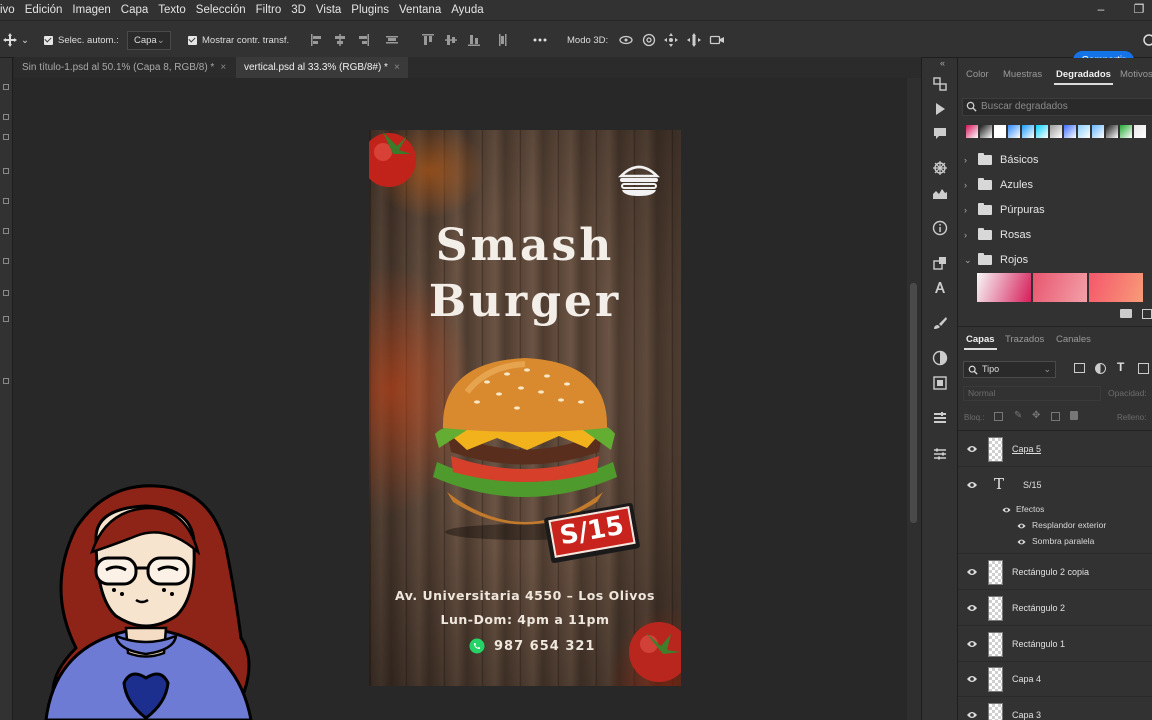  What do you see at coordinates (503, 40) in the screenshot?
I see `distribute-vertical-icon` at bounding box center [503, 40].